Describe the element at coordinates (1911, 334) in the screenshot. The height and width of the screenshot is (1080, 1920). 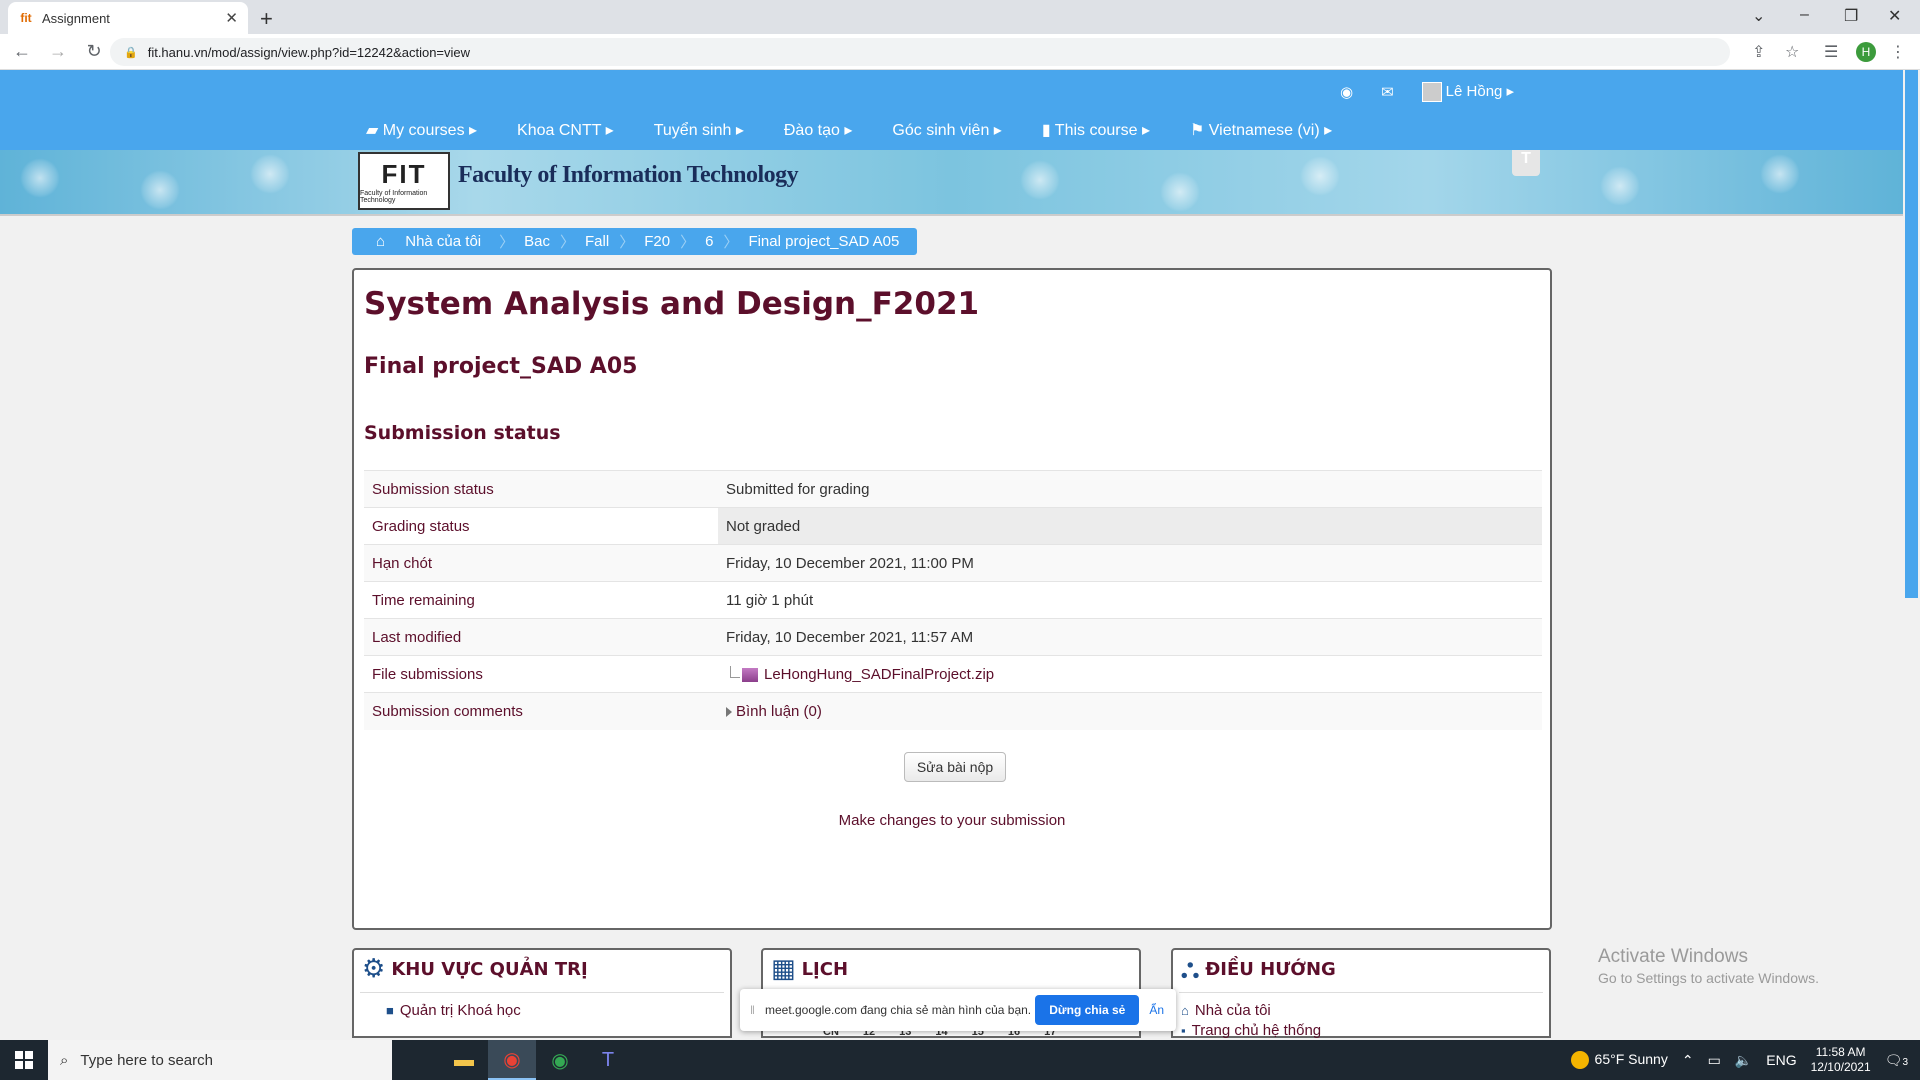
I see `scrollbar-thumb` at that location.